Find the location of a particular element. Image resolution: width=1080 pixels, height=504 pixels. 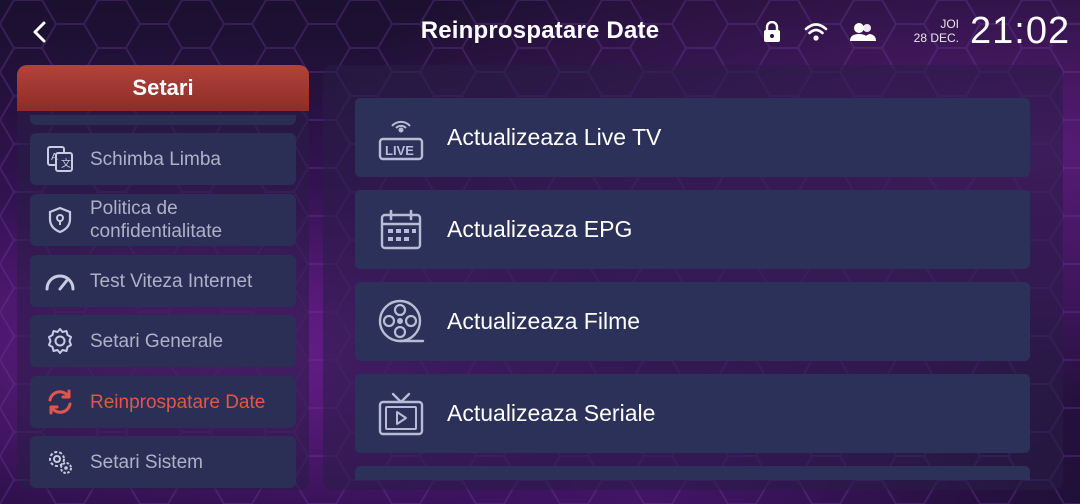

top-bar: Reinprospatare Date JOI 28 DEC. 21:02 is located at coordinates (540, 32).